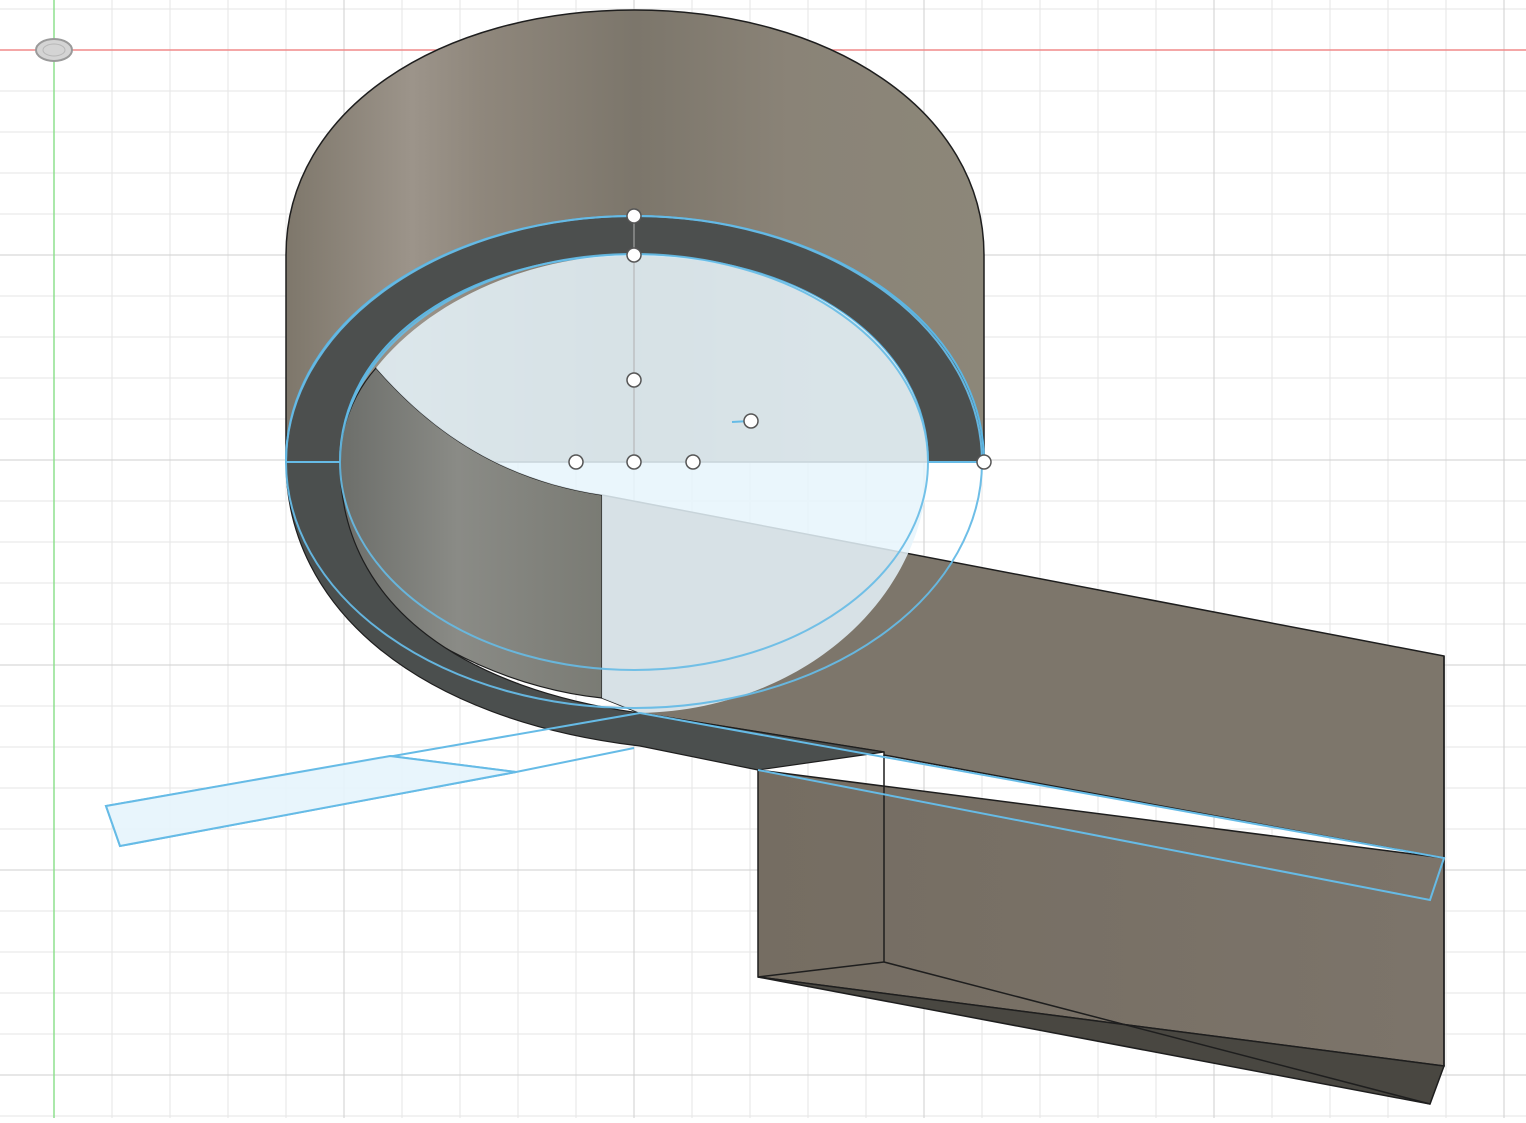 Image resolution: width=1526 pixels, height=1123 pixels. Describe the element at coordinates (751, 421) in the screenshot. I see `radius-drag-point-handle` at that location.